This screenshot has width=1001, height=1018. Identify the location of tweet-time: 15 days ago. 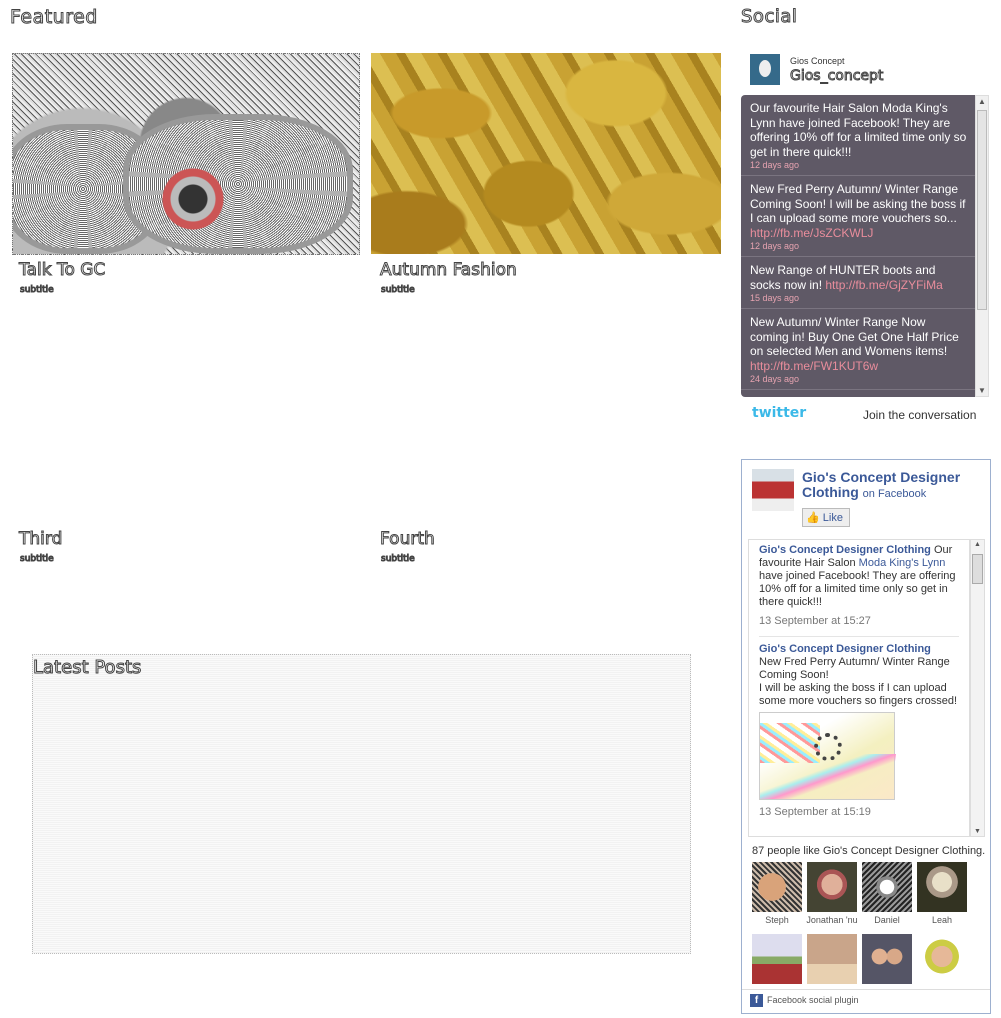
(858, 298).